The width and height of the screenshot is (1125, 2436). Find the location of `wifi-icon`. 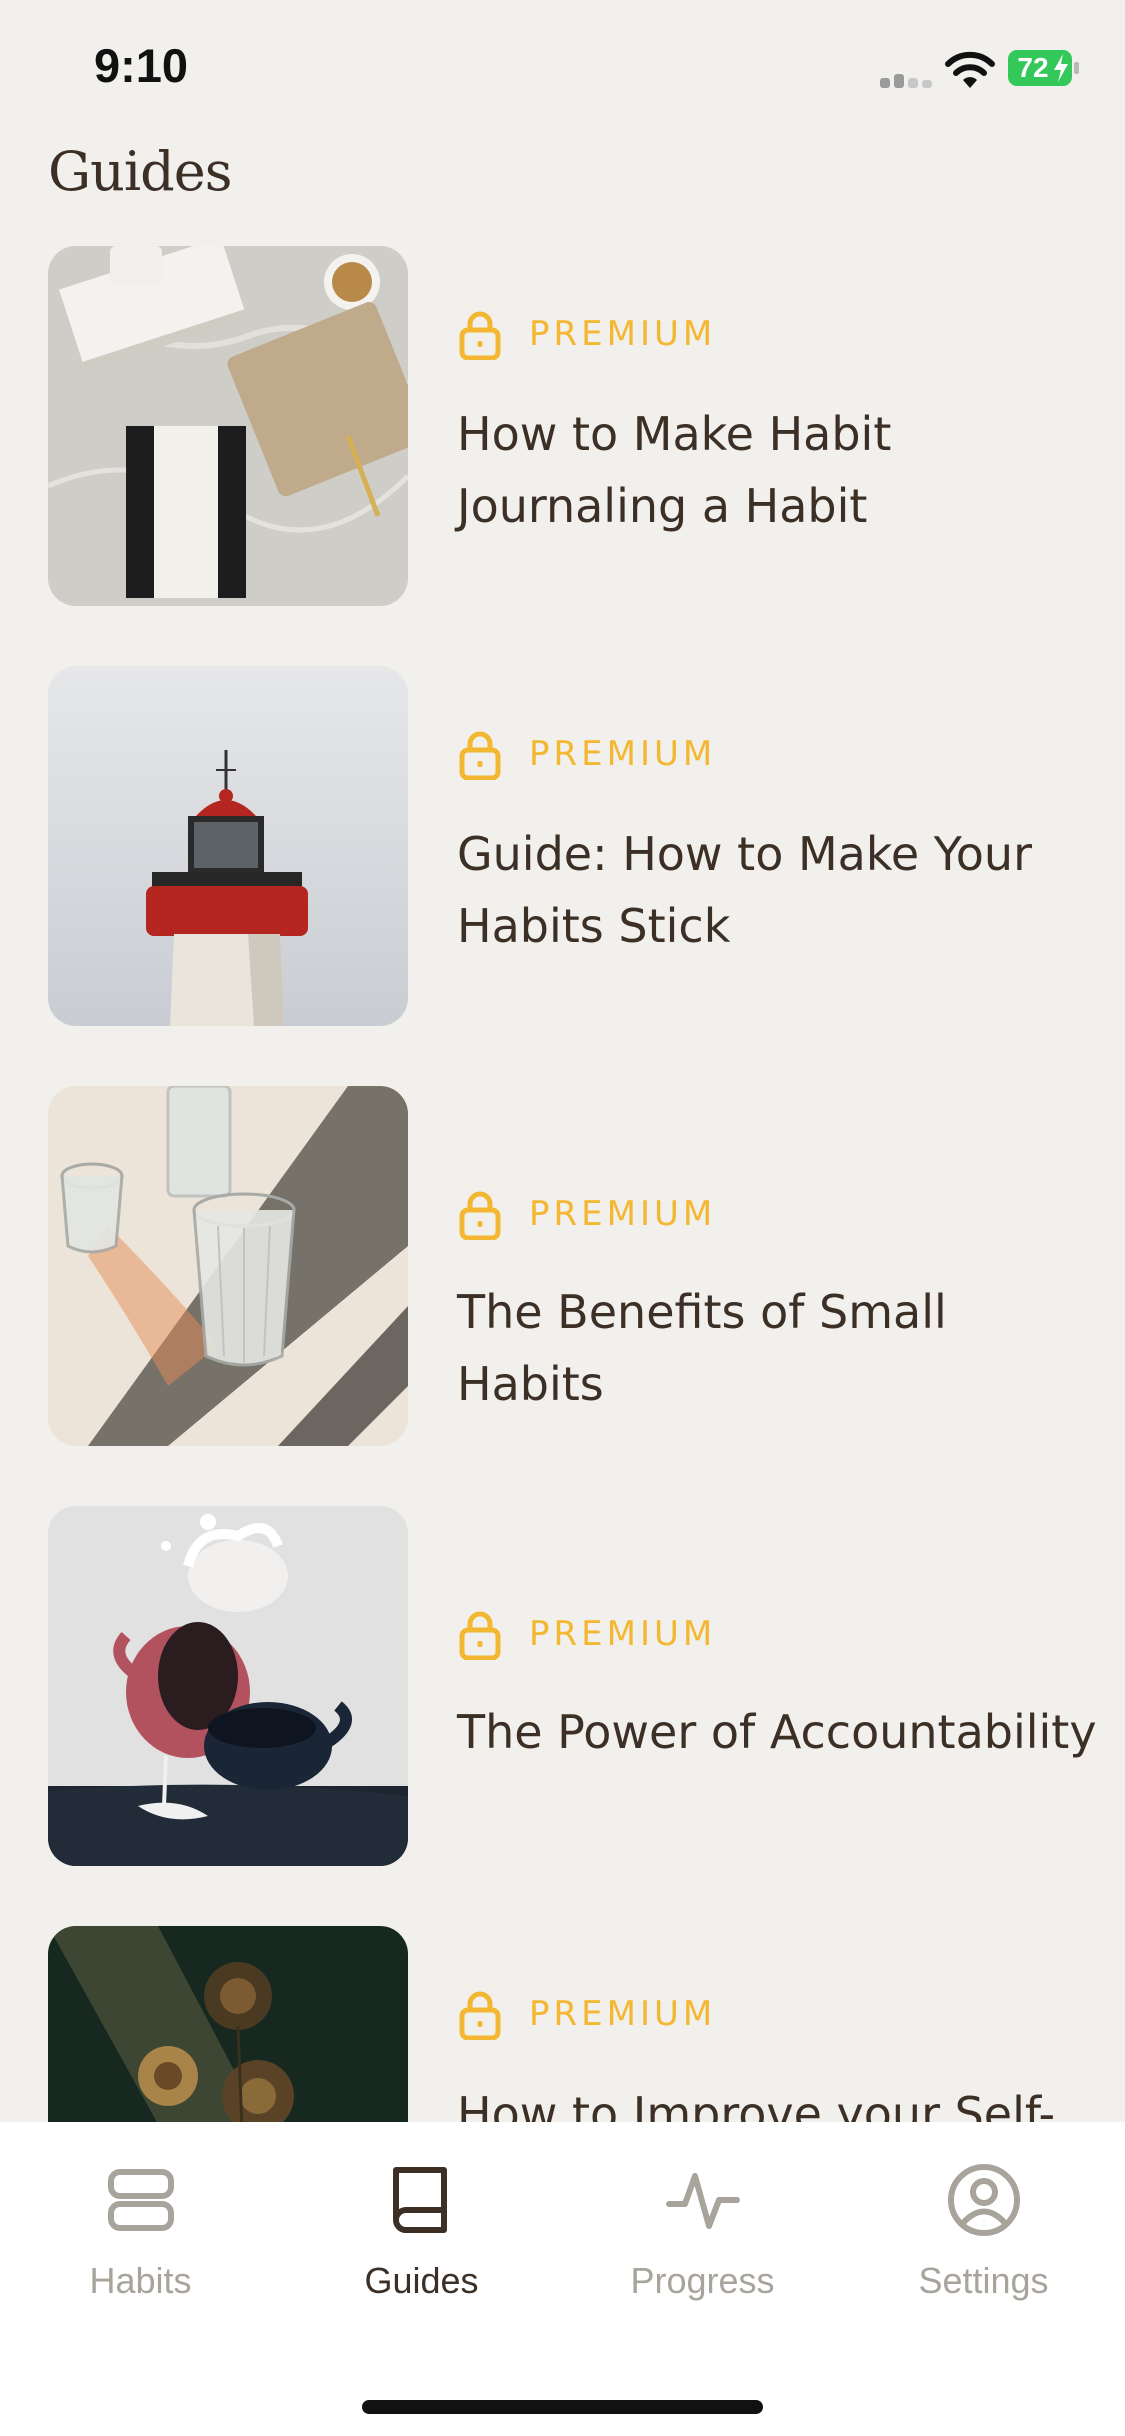

wifi-icon is located at coordinates (970, 69).